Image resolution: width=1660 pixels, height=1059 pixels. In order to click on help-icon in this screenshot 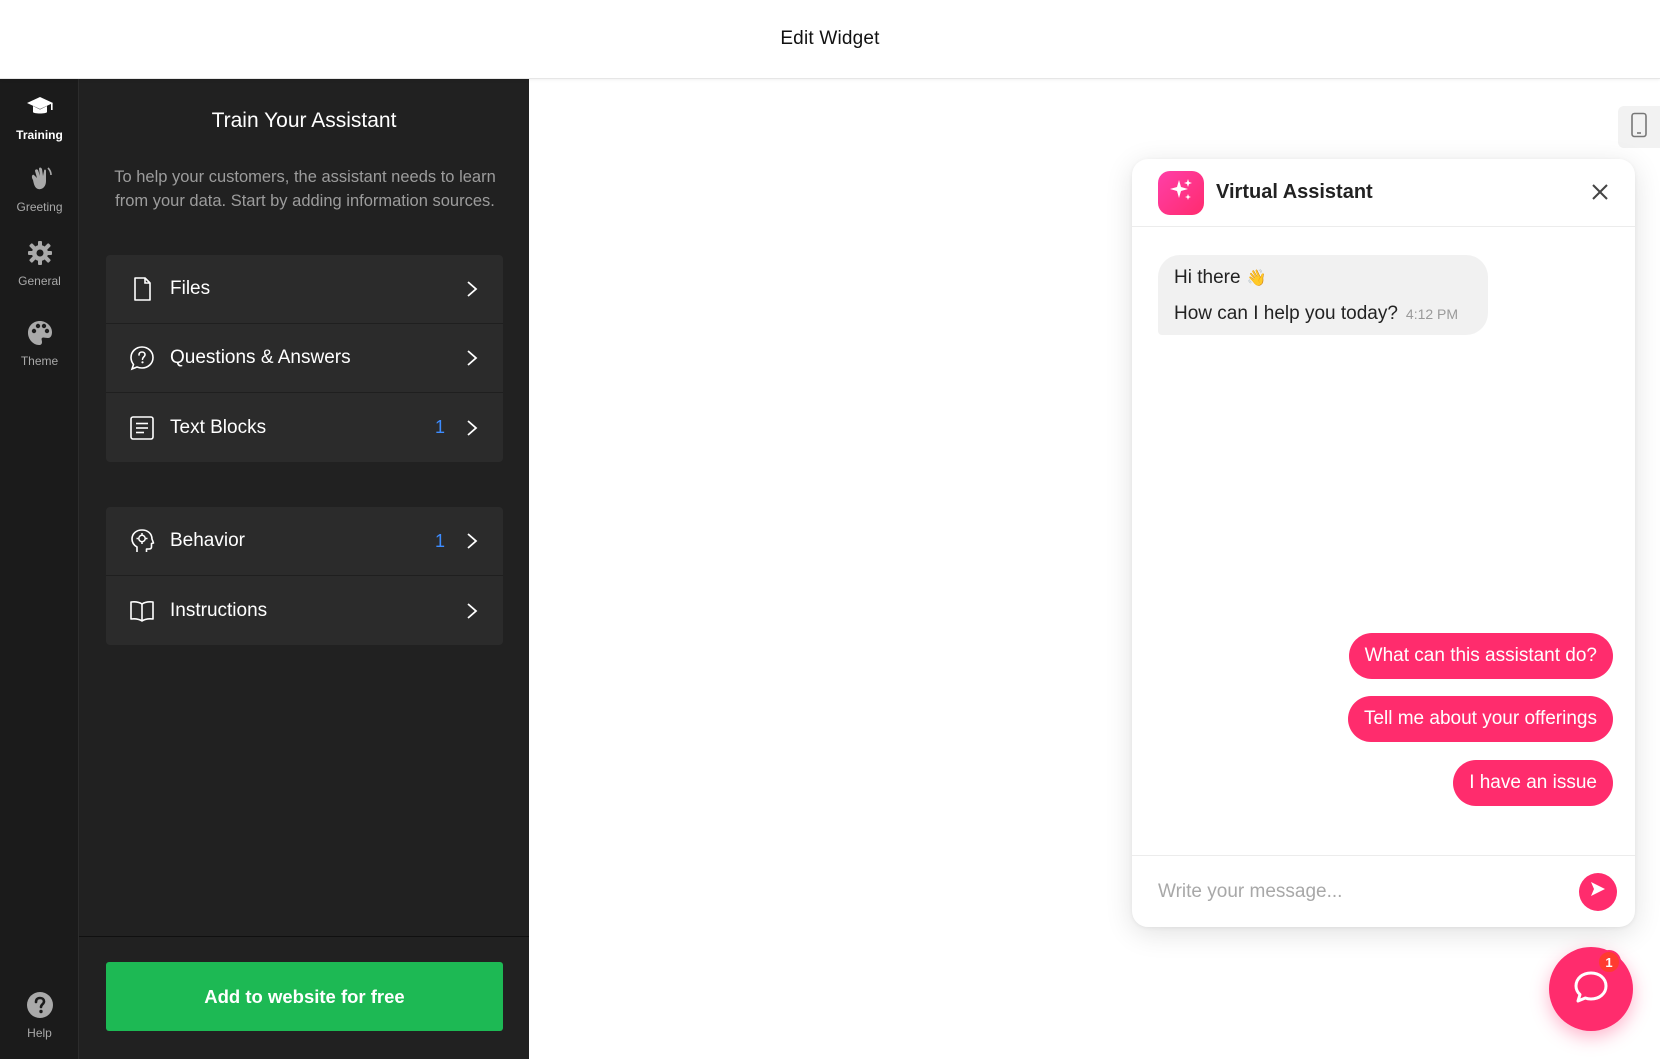, I will do `click(40, 1005)`.